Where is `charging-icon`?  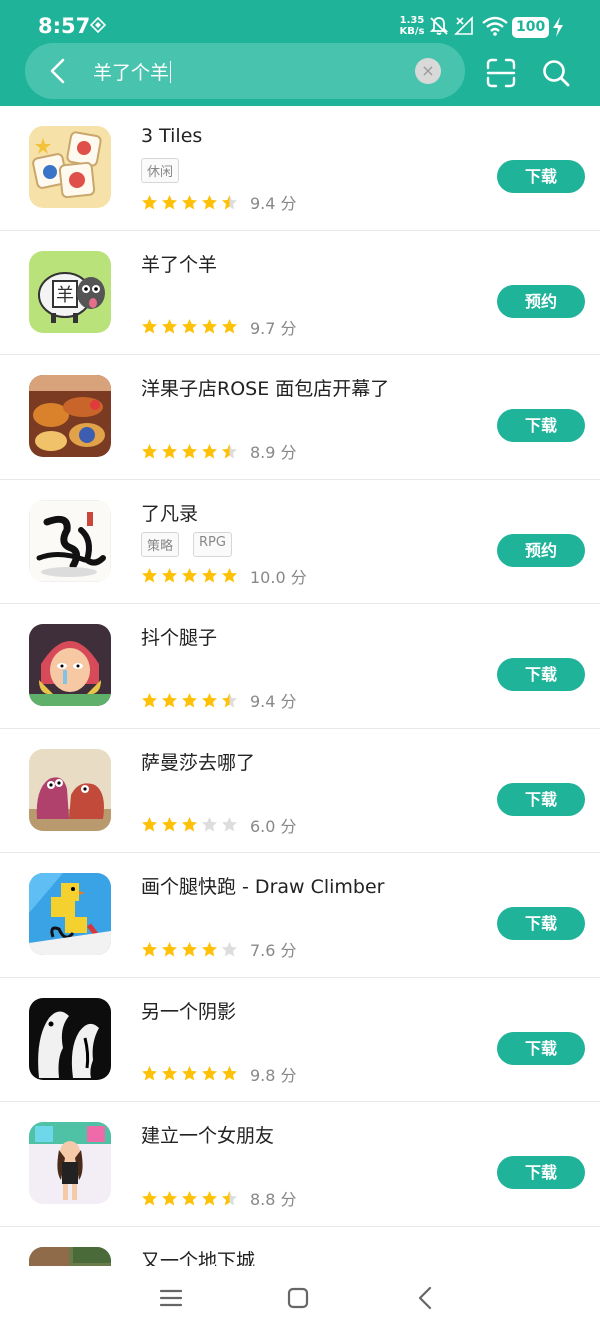 charging-icon is located at coordinates (558, 27).